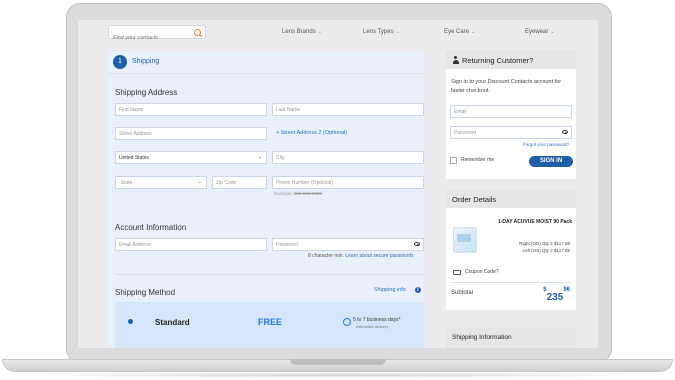  What do you see at coordinates (347, 322) in the screenshot?
I see `clock-icon` at bounding box center [347, 322].